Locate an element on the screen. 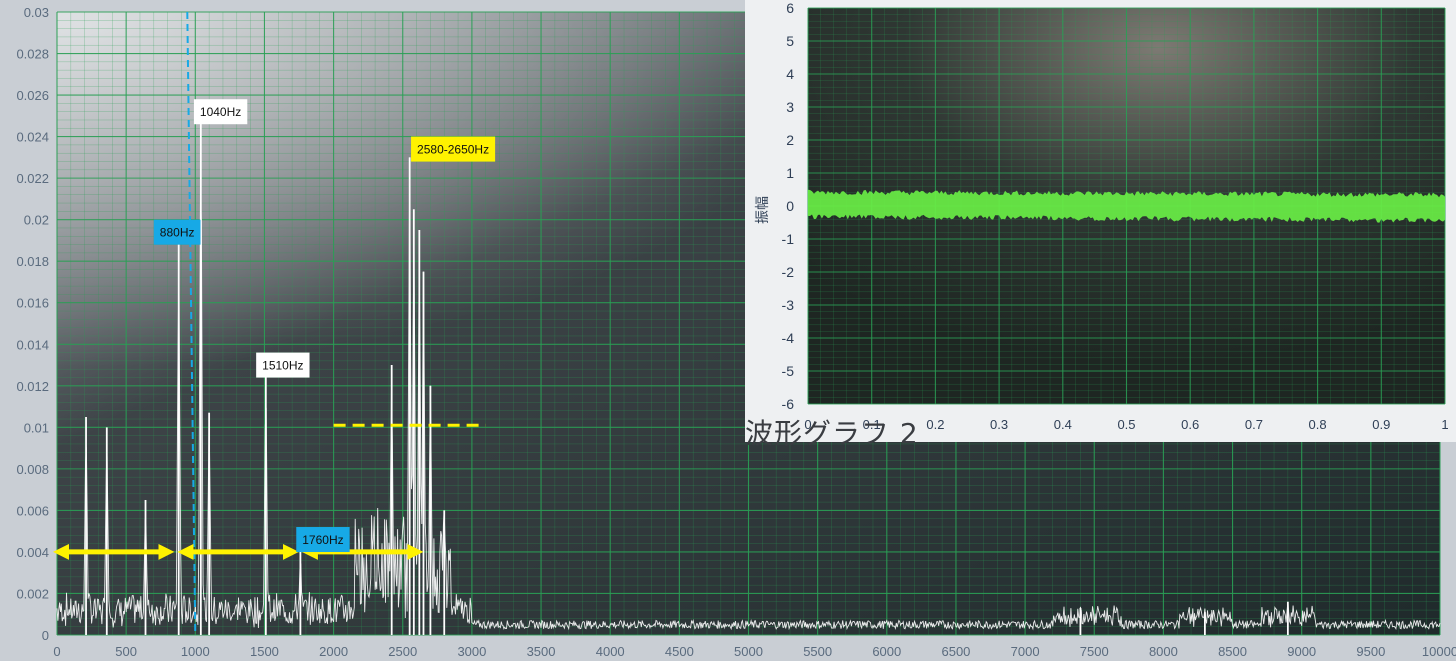  y-tick-label: 0.014 is located at coordinates (32, 344).